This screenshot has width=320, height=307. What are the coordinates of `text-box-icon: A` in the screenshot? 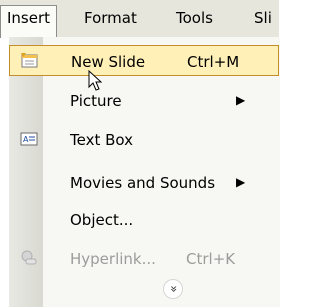 It's located at (29, 139).